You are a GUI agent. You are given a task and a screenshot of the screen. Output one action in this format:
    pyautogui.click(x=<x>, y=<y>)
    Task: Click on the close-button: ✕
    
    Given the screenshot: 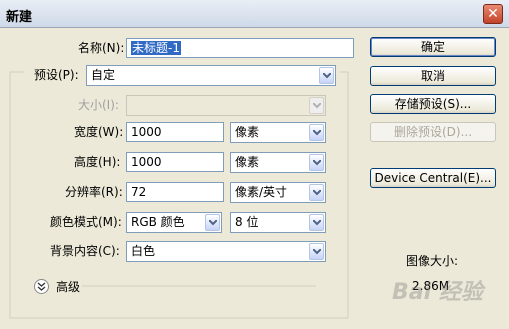 What is the action you would take?
    pyautogui.click(x=493, y=14)
    